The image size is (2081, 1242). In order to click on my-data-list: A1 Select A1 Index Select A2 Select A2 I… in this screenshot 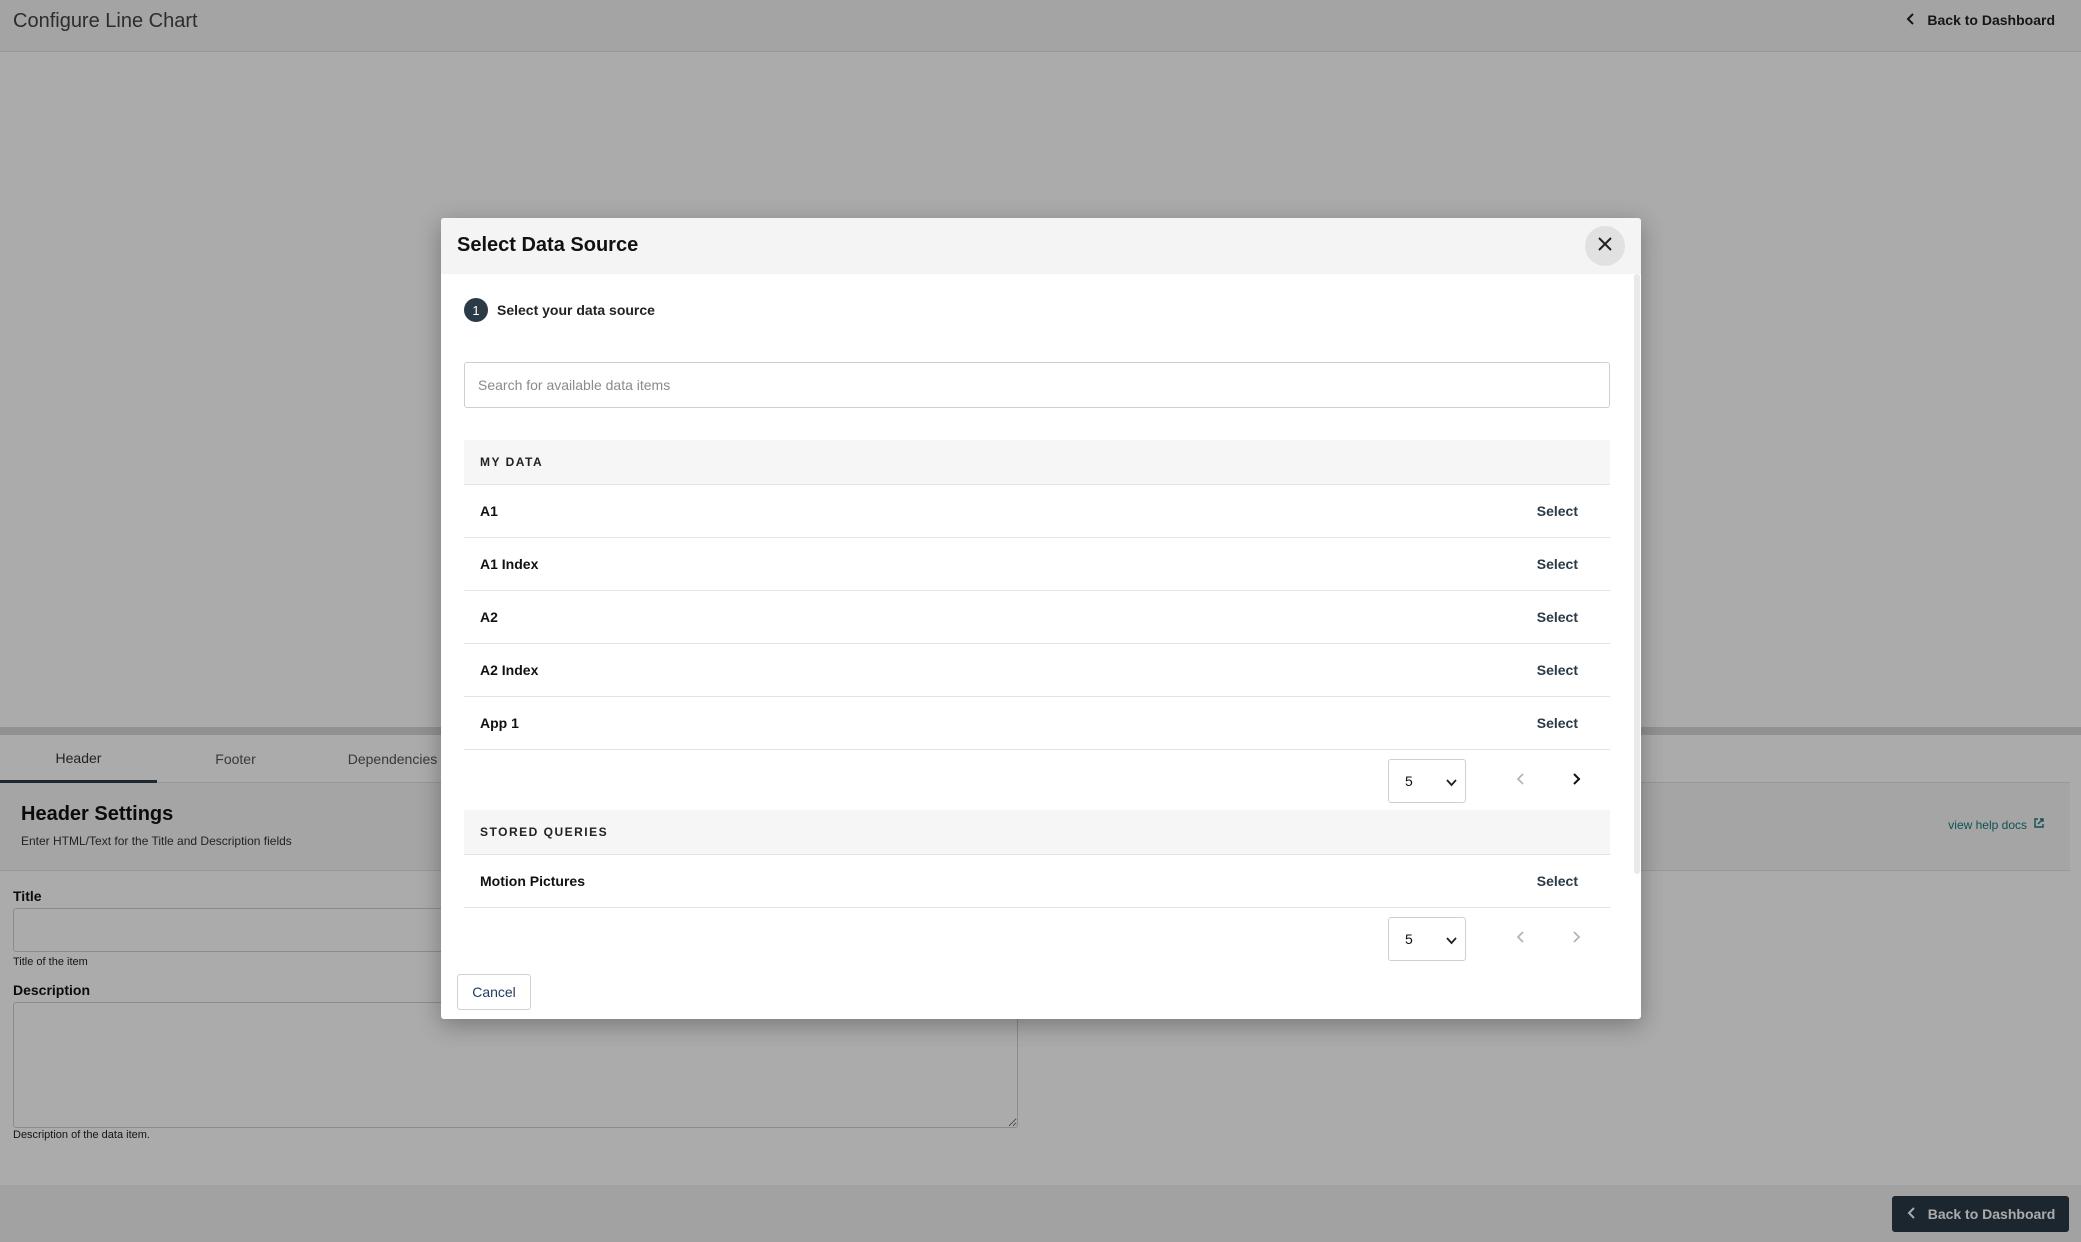, I will do `click(1037, 617)`.